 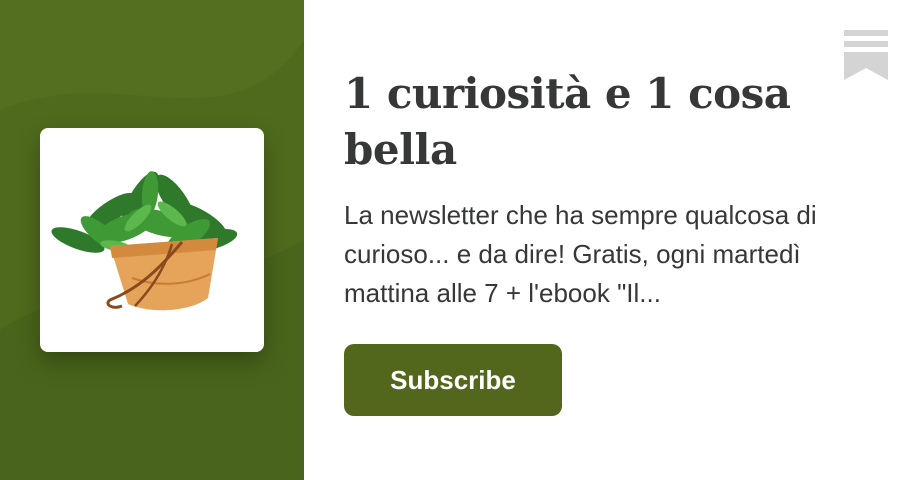 I want to click on subscribe-button: Subscribe, so click(x=453, y=380).